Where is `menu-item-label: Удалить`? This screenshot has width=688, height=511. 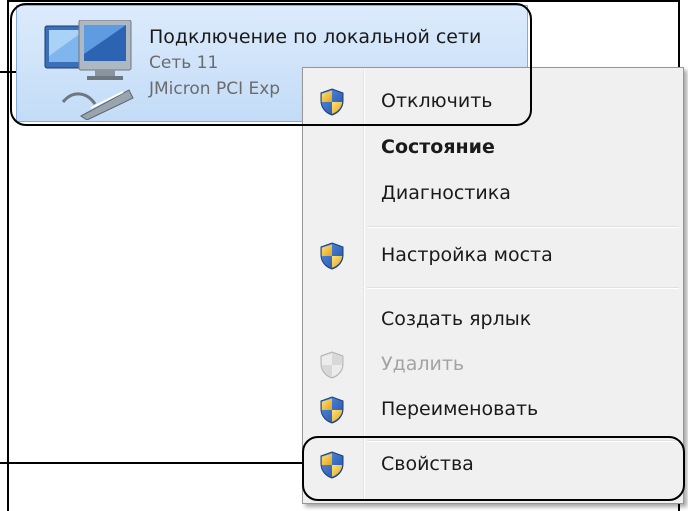 menu-item-label: Удалить is located at coordinates (423, 364).